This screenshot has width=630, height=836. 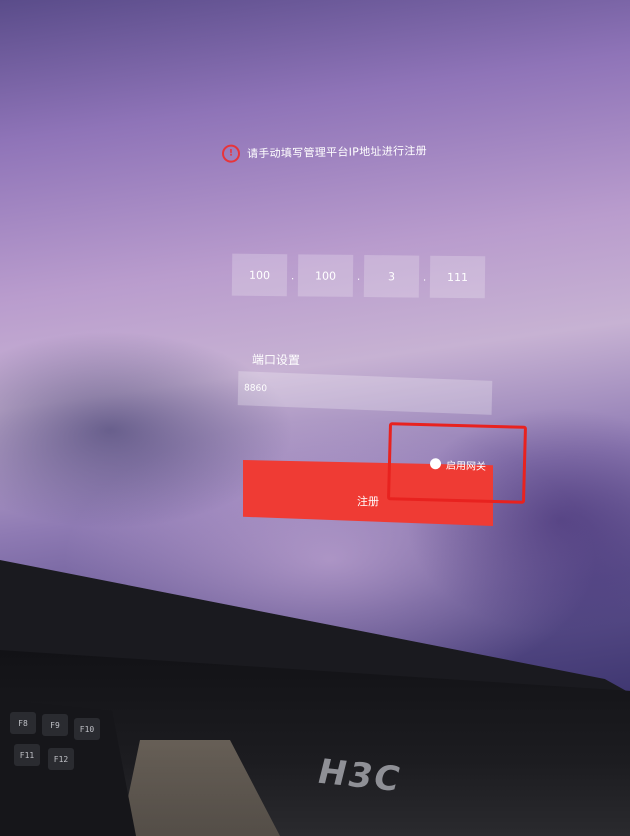 I want to click on alert-circle-icon: !, so click(x=231, y=153).